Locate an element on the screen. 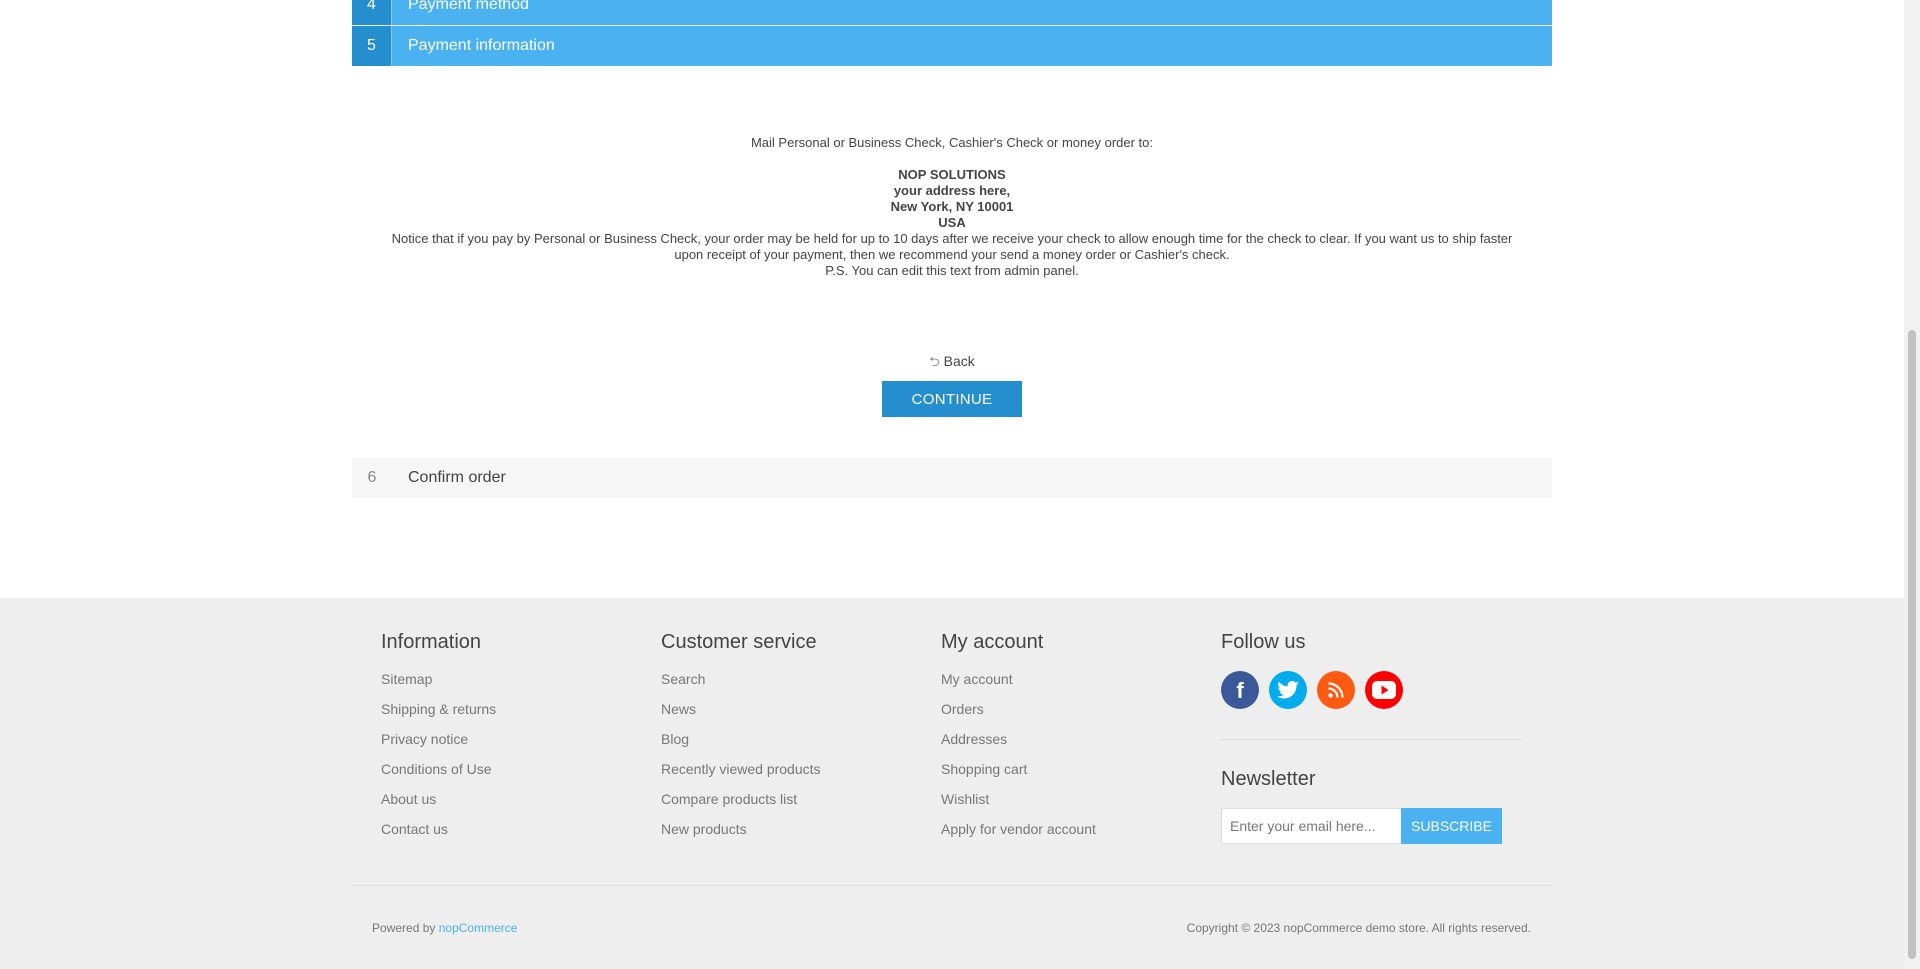  continue-button: CONTINUE is located at coordinates (952, 399).